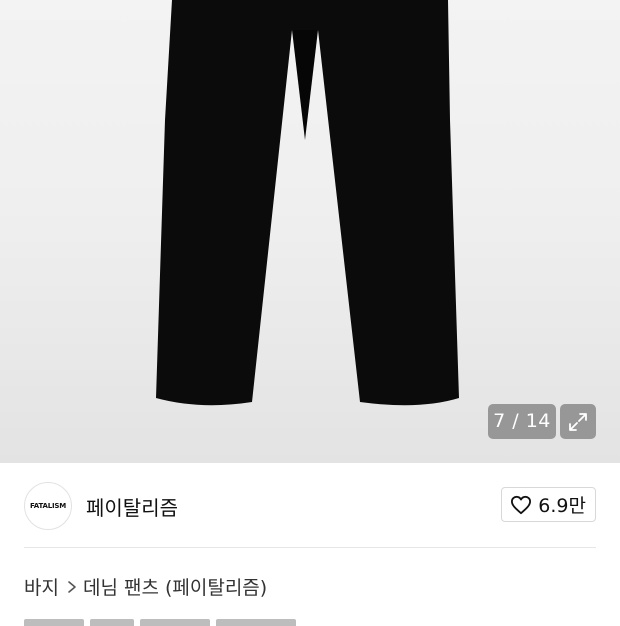 The height and width of the screenshot is (626, 620). I want to click on product-title-cutoff, so click(174, 620).